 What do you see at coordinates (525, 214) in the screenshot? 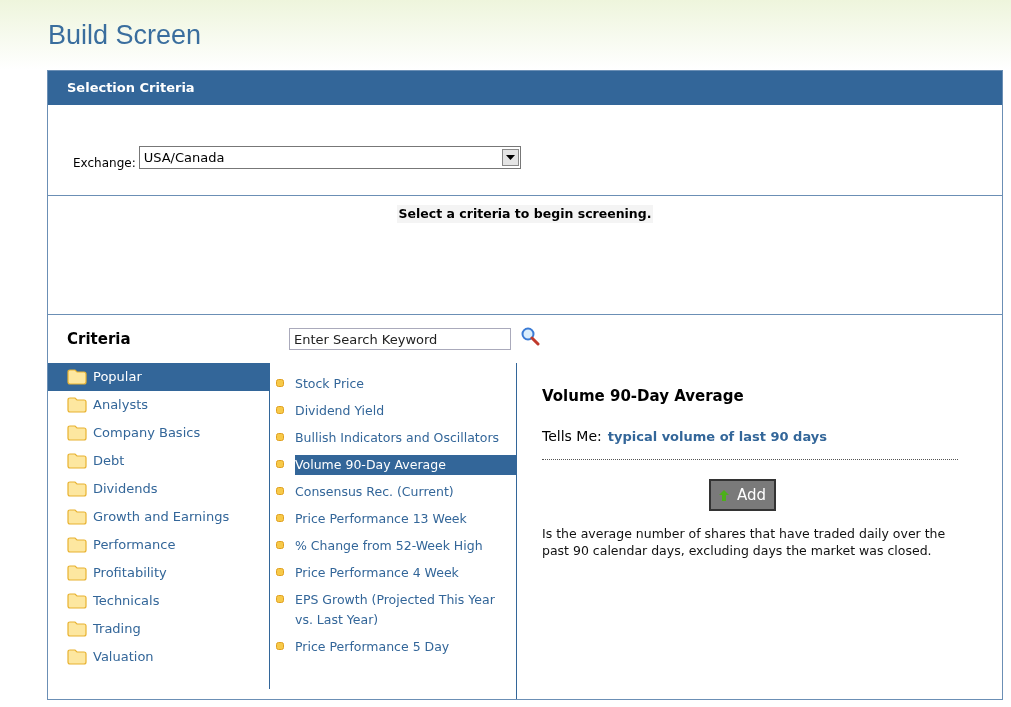
I see `instruction-text: Select a criteria to begin screening.` at bounding box center [525, 214].